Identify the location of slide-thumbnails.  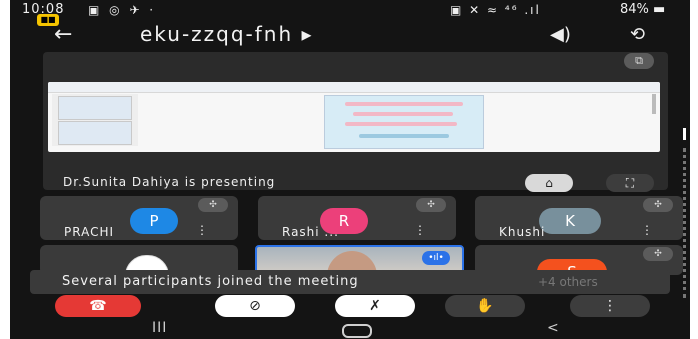
(95, 120).